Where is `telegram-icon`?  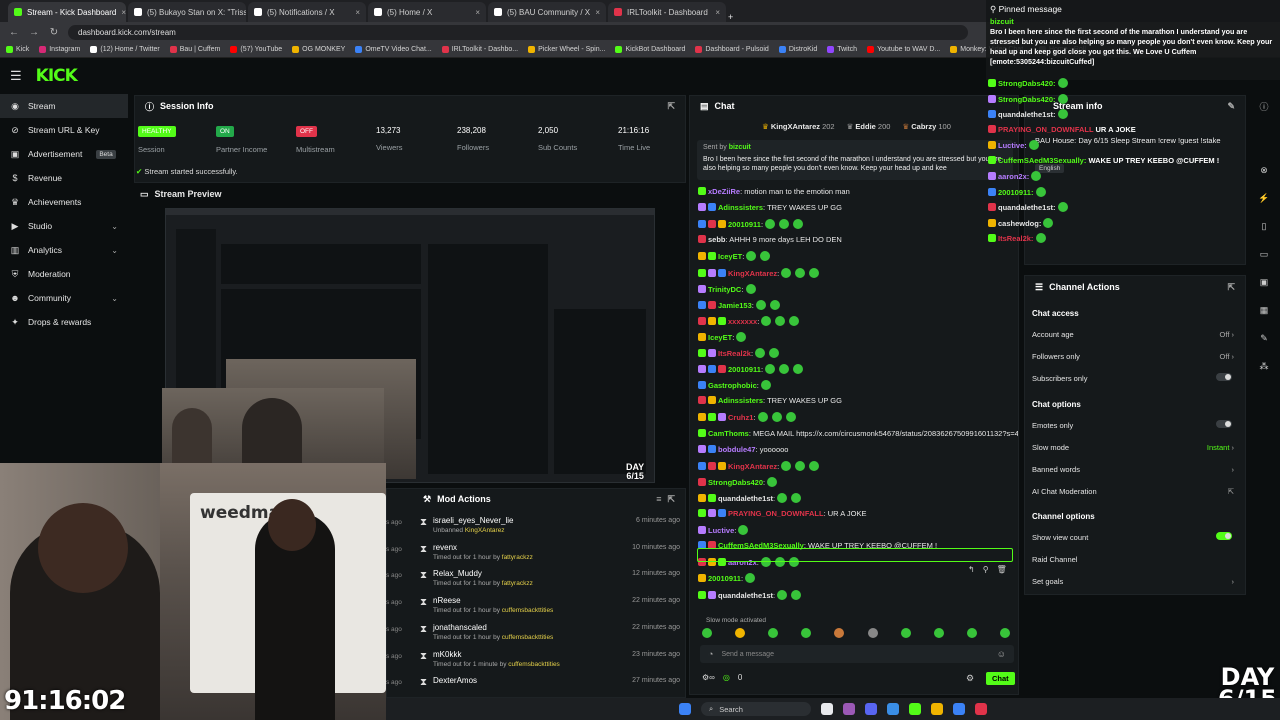 telegram-icon is located at coordinates (893, 709).